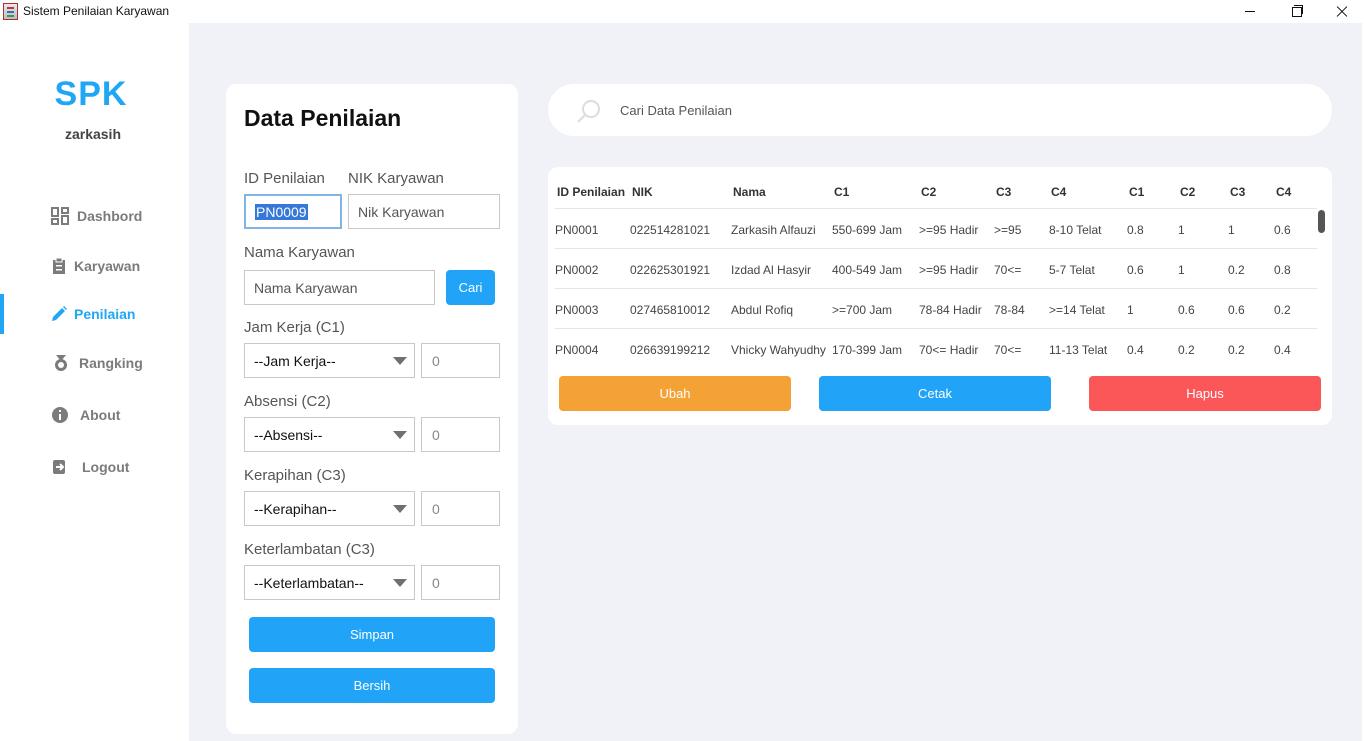  What do you see at coordinates (1072, 270) in the screenshot?
I see `table-cell: 5-7 Telat` at bounding box center [1072, 270].